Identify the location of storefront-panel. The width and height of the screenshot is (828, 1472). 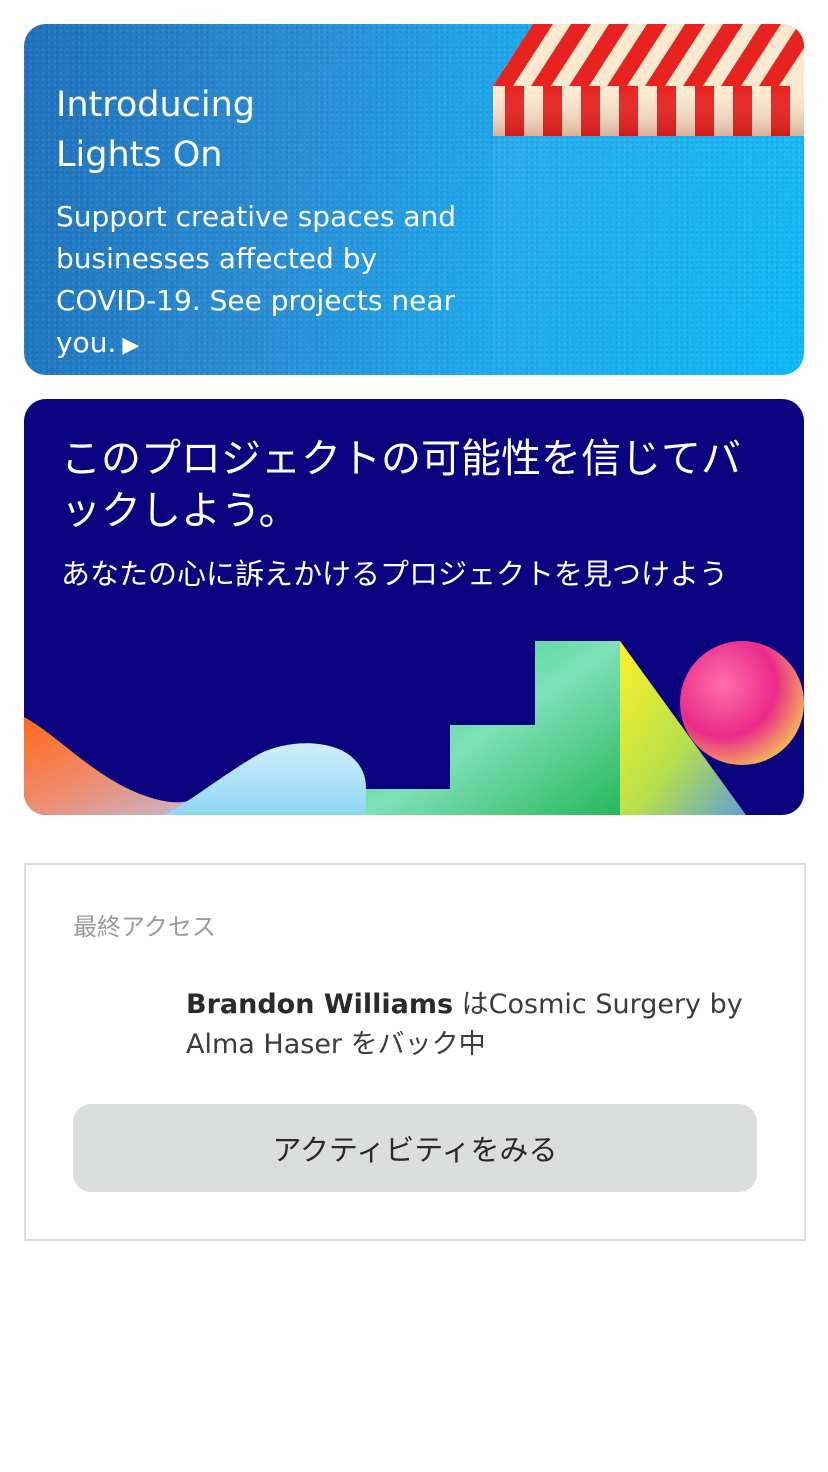
(648, 255).